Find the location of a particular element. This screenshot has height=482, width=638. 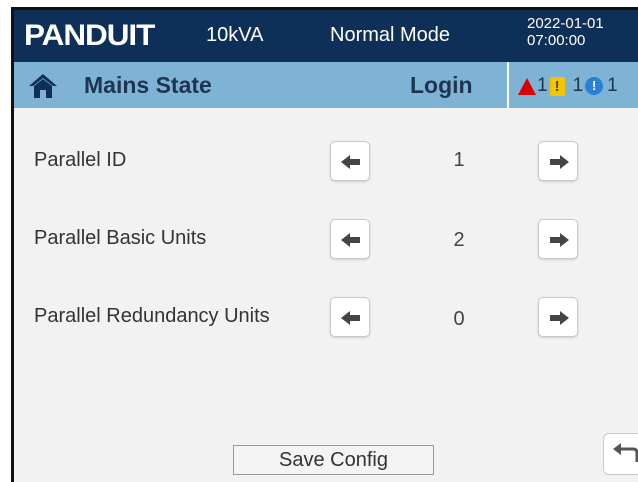

parallel-redundancy-units-decrease-button is located at coordinates (350, 317).